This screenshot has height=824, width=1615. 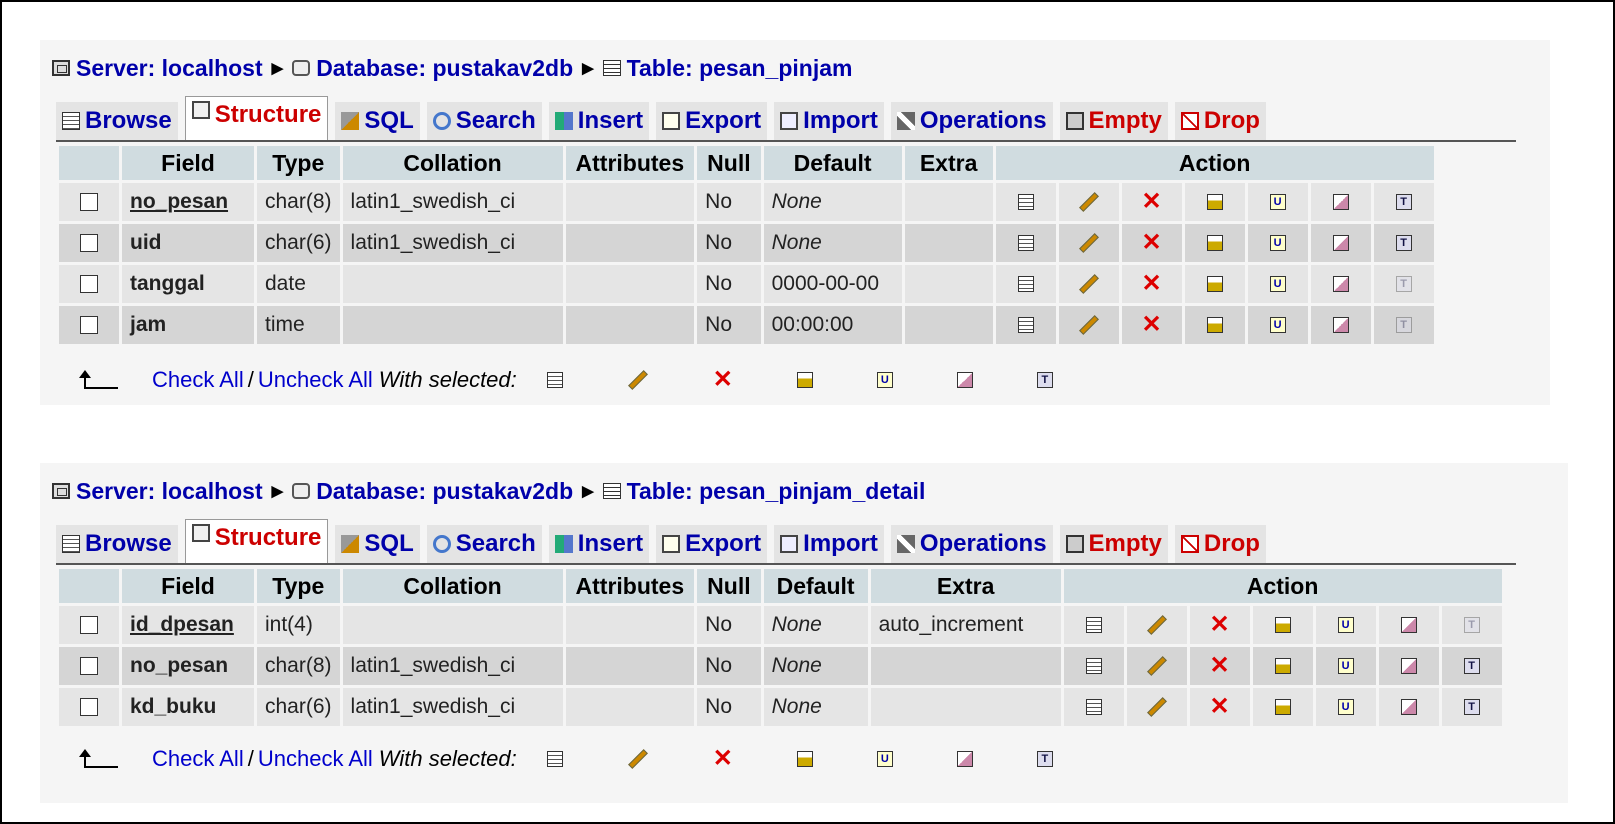 What do you see at coordinates (776, 491) in the screenshot?
I see `breadcrumb-table-link: Table: pesan_pinjam_detail` at bounding box center [776, 491].